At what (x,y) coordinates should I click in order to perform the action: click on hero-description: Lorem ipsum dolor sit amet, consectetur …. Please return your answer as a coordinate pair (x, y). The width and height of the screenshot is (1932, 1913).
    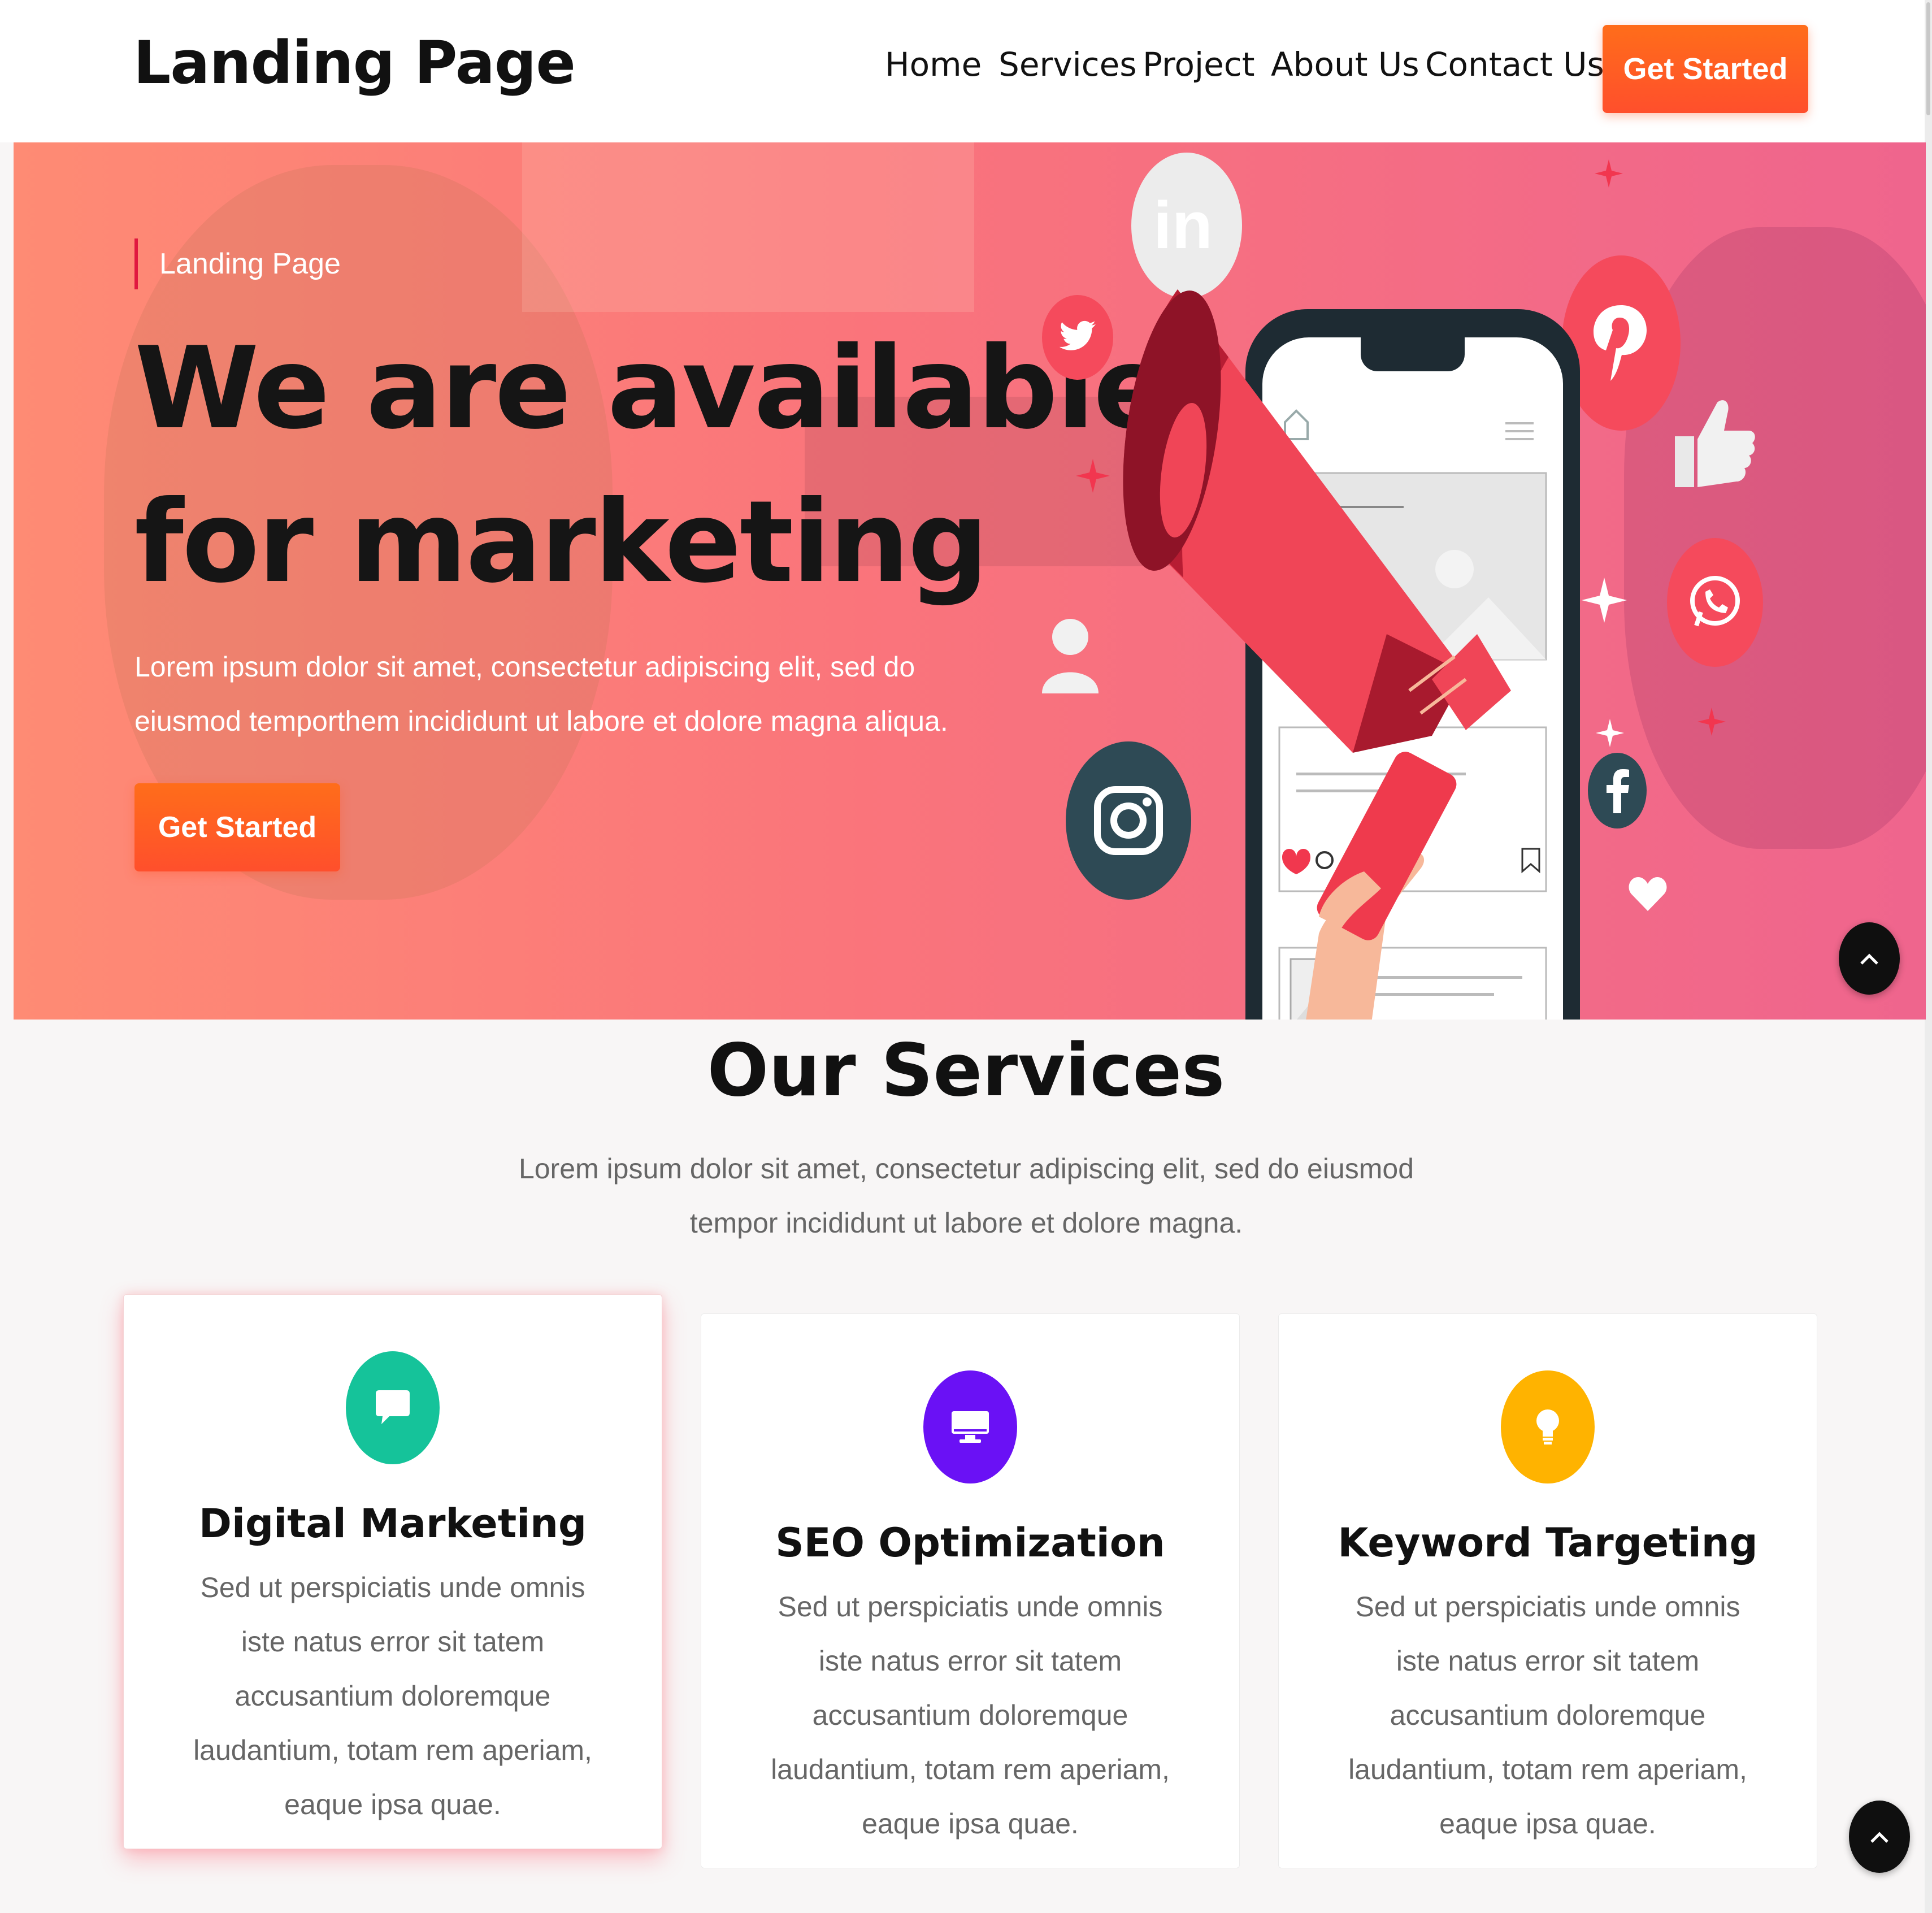
    Looking at the image, I should click on (541, 694).